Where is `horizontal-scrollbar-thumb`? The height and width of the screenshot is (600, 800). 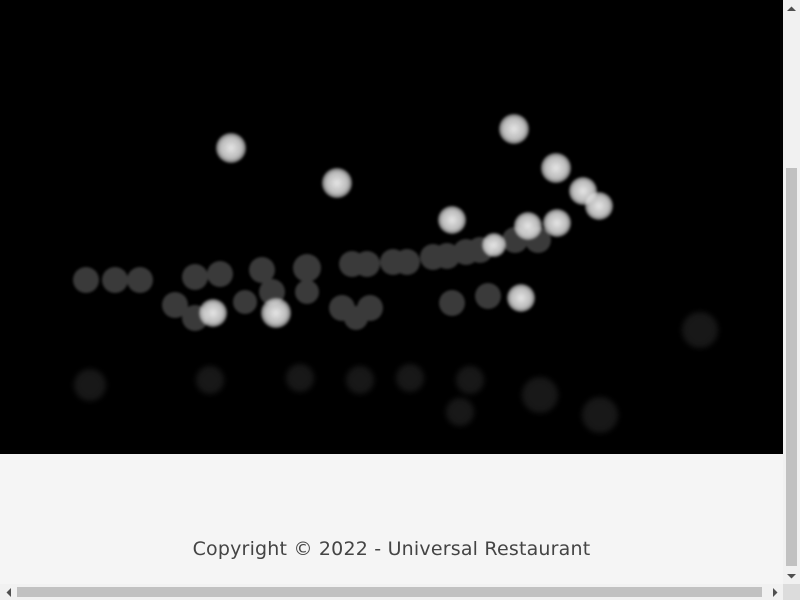
horizontal-scrollbar-thumb is located at coordinates (389, 592).